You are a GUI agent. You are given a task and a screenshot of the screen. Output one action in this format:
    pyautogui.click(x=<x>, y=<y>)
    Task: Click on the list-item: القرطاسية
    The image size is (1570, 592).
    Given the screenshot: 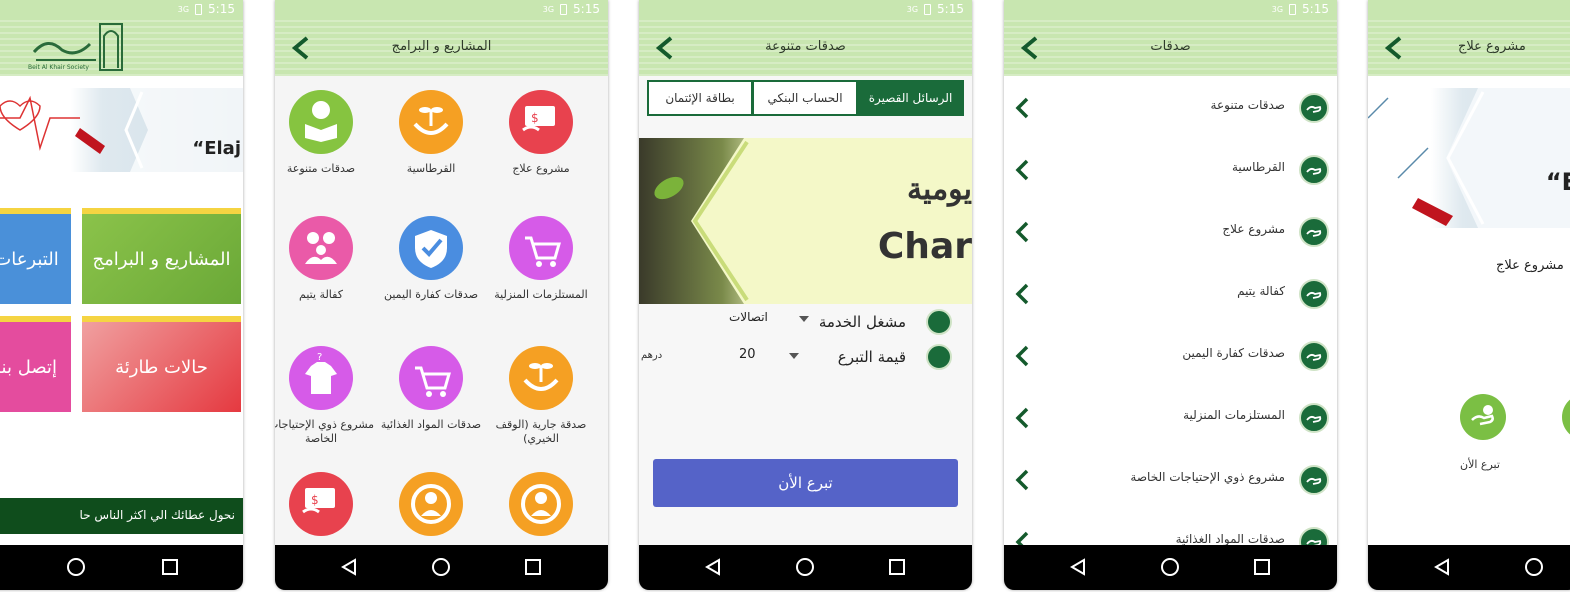 What is the action you would take?
    pyautogui.click(x=1170, y=171)
    